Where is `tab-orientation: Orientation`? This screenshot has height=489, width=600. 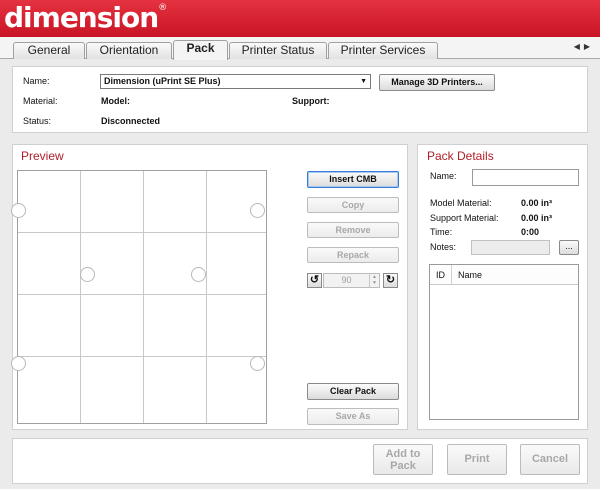 tab-orientation: Orientation is located at coordinates (129, 50).